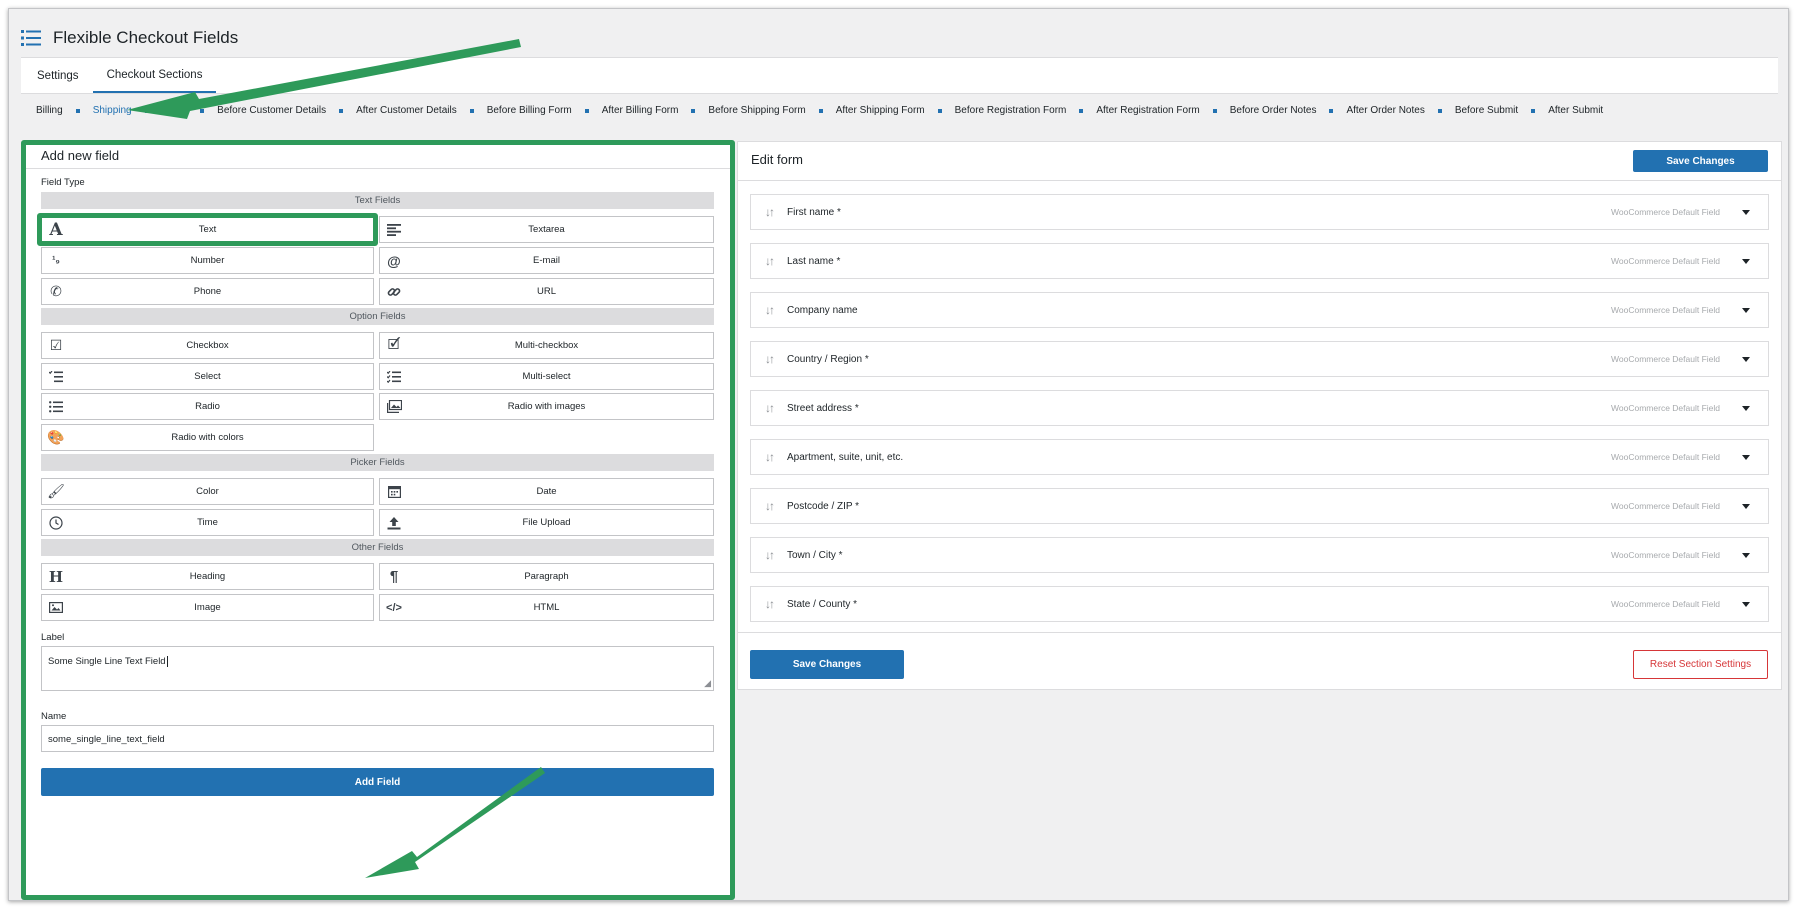  What do you see at coordinates (546, 229) in the screenshot?
I see `type-textarea-button: Textarea` at bounding box center [546, 229].